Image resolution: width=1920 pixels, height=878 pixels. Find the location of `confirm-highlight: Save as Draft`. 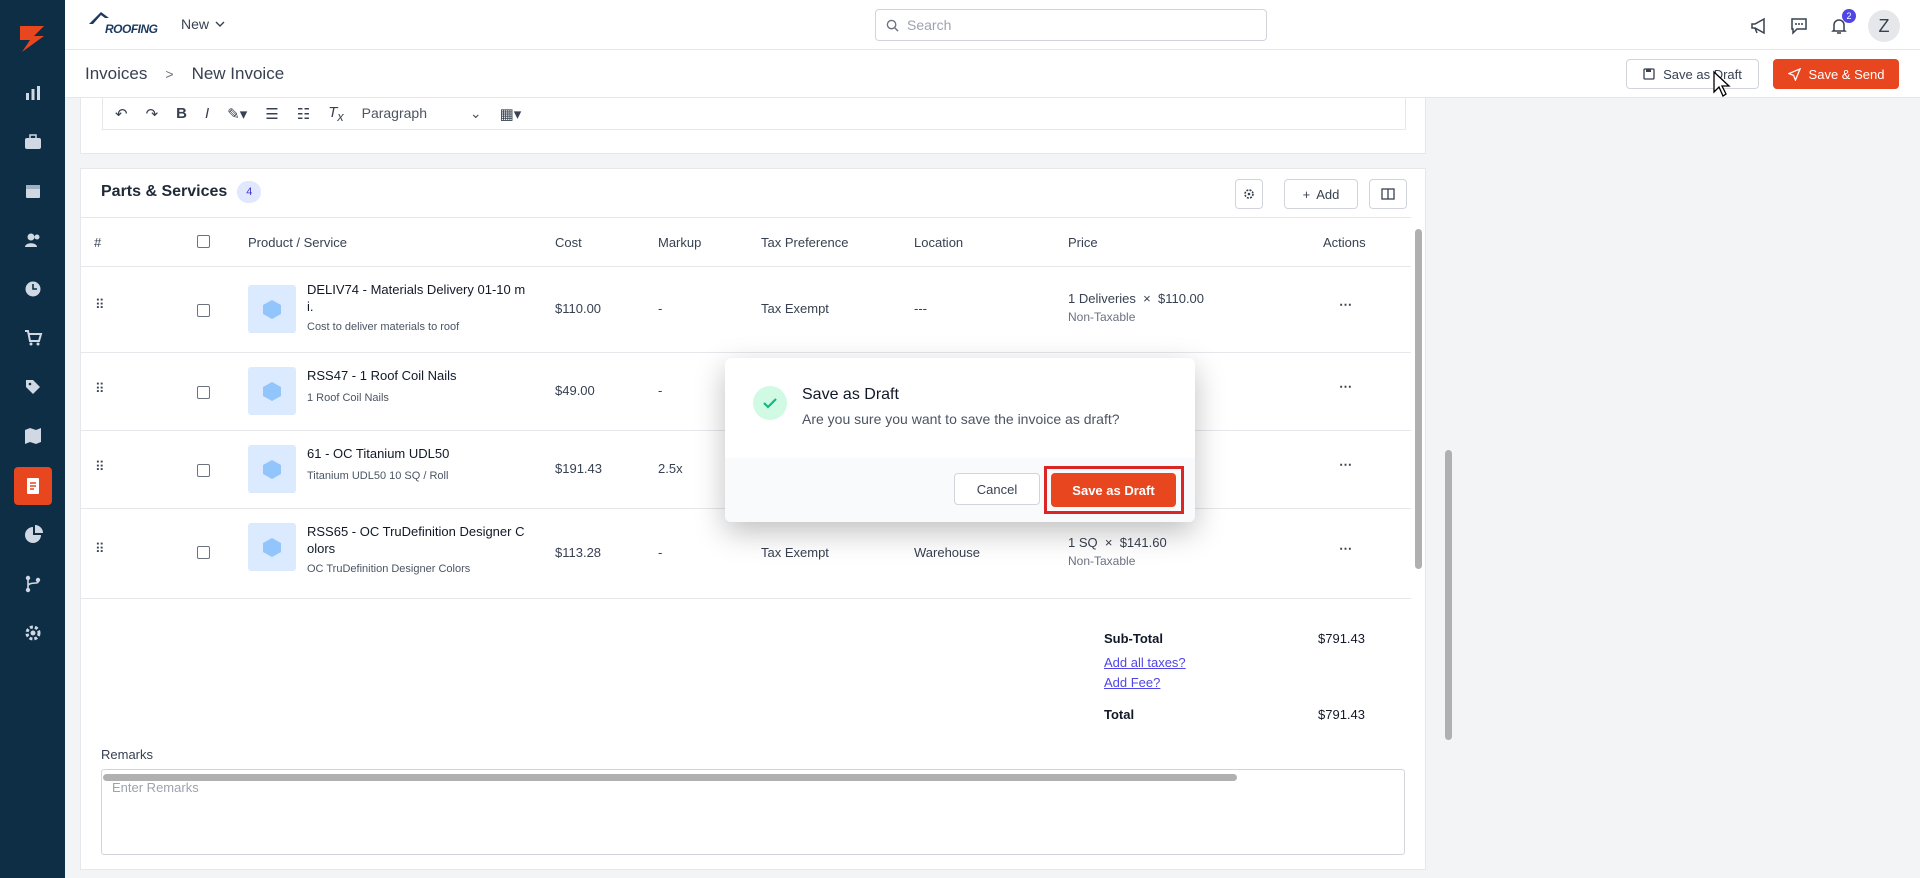

confirm-highlight: Save as Draft is located at coordinates (1114, 490).